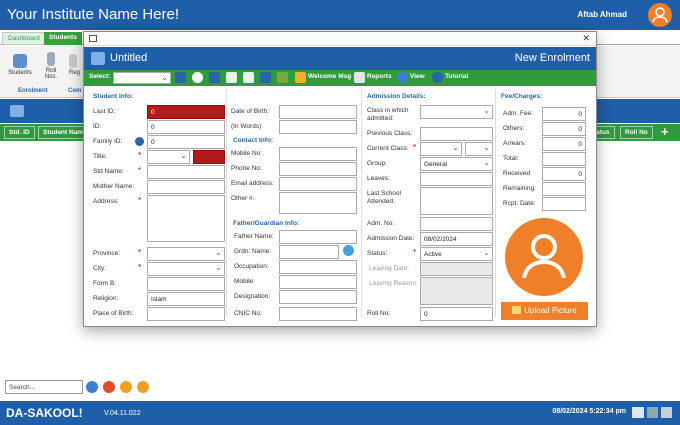 Image resolution: width=680 pixels, height=425 pixels. Describe the element at coordinates (186, 284) in the screenshot. I see `form-b-field` at that location.